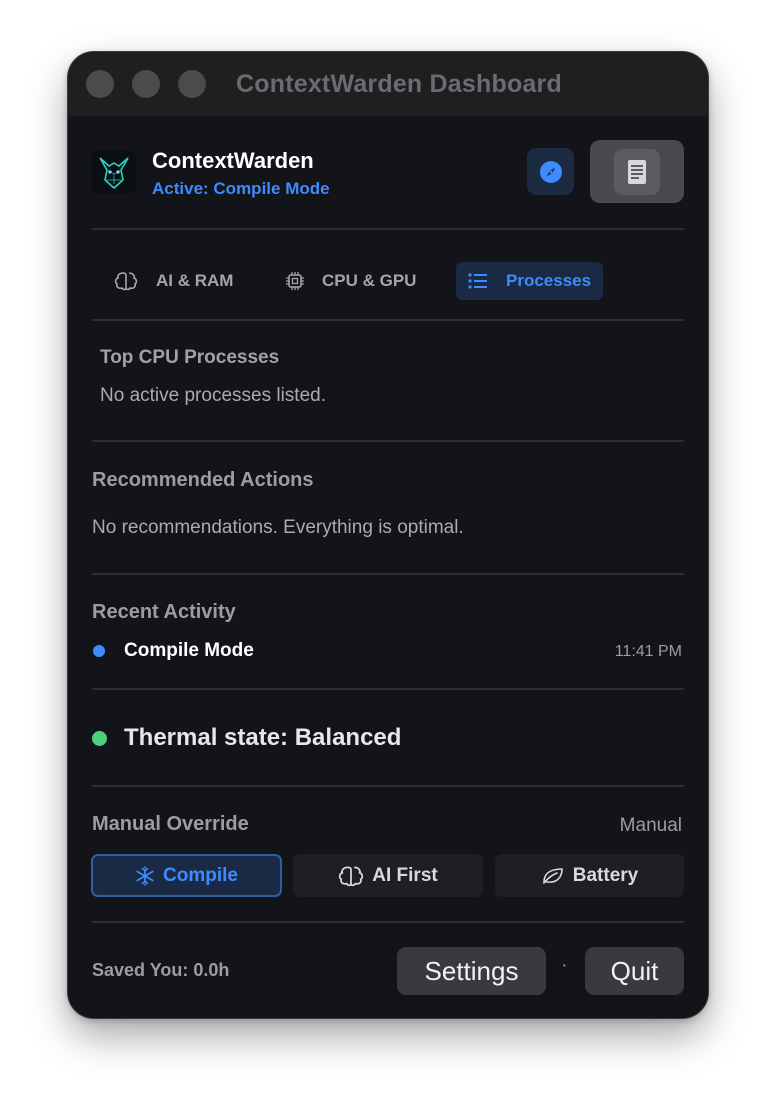 The width and height of the screenshot is (776, 1102). I want to click on tab-label: CPU & GPU, so click(369, 280).